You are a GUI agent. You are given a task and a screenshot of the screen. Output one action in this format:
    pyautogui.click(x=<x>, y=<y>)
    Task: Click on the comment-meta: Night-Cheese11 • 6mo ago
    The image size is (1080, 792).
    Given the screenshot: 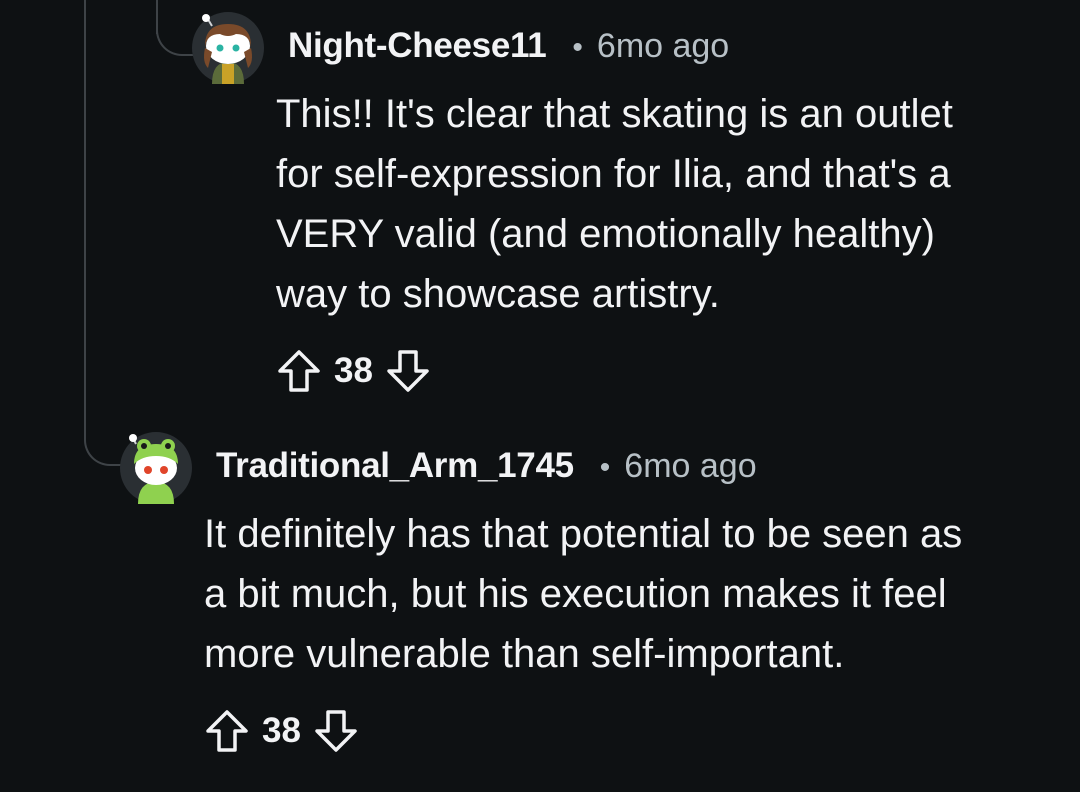 What is the action you would take?
    pyautogui.click(x=508, y=46)
    